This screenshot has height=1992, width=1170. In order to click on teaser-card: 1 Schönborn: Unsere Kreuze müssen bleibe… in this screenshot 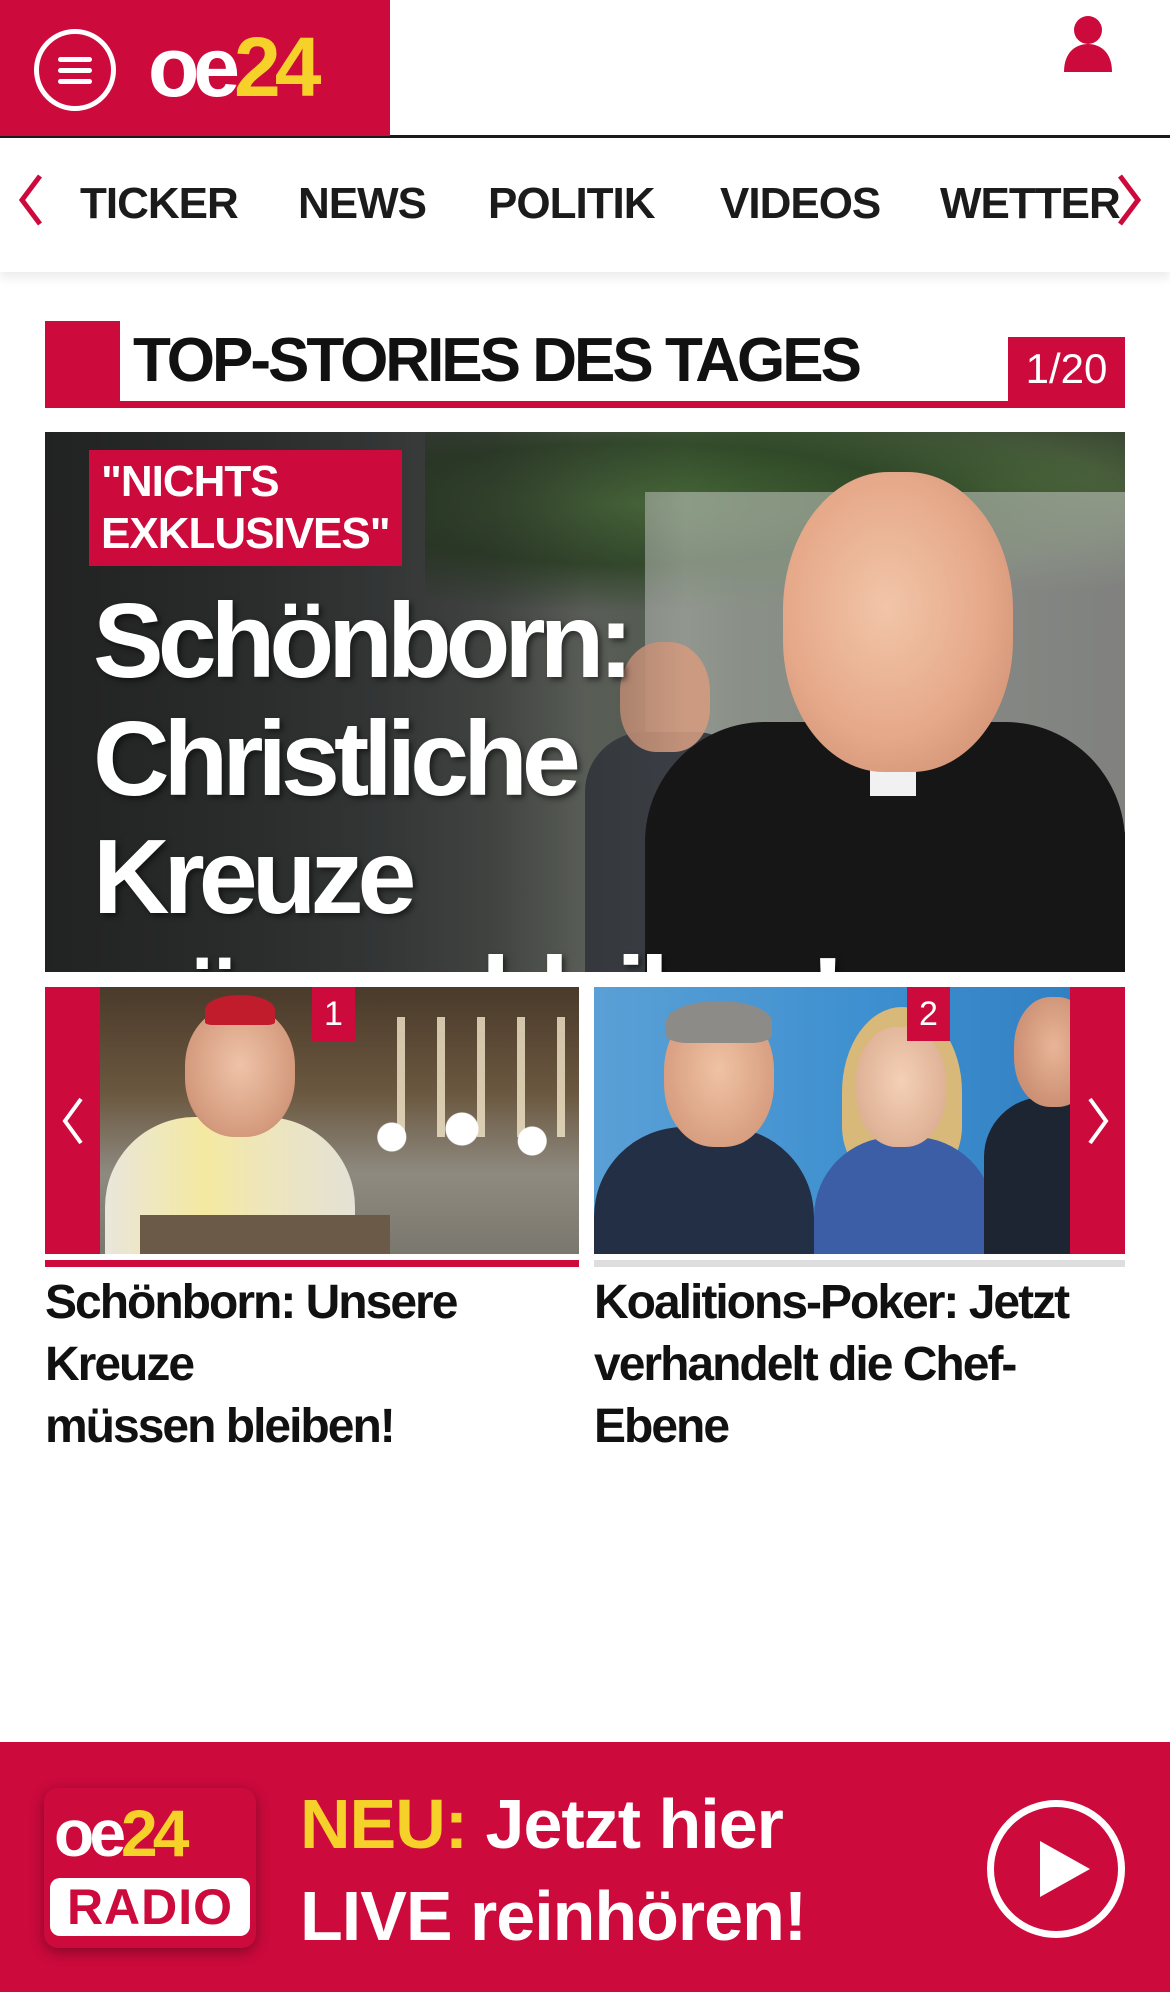, I will do `click(312, 1220)`.